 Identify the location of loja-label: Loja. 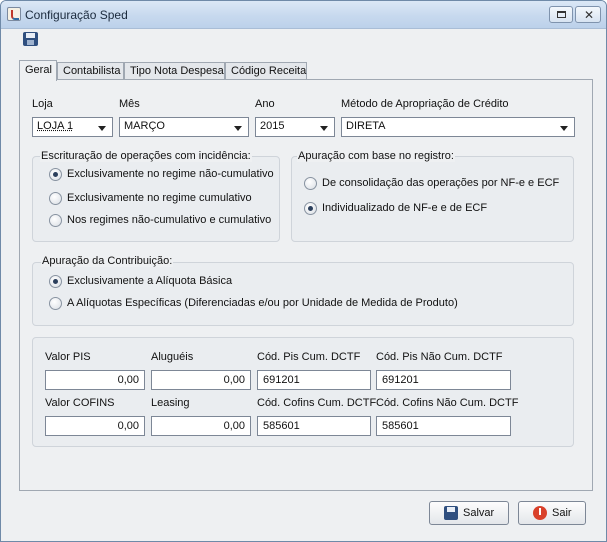
(42, 104).